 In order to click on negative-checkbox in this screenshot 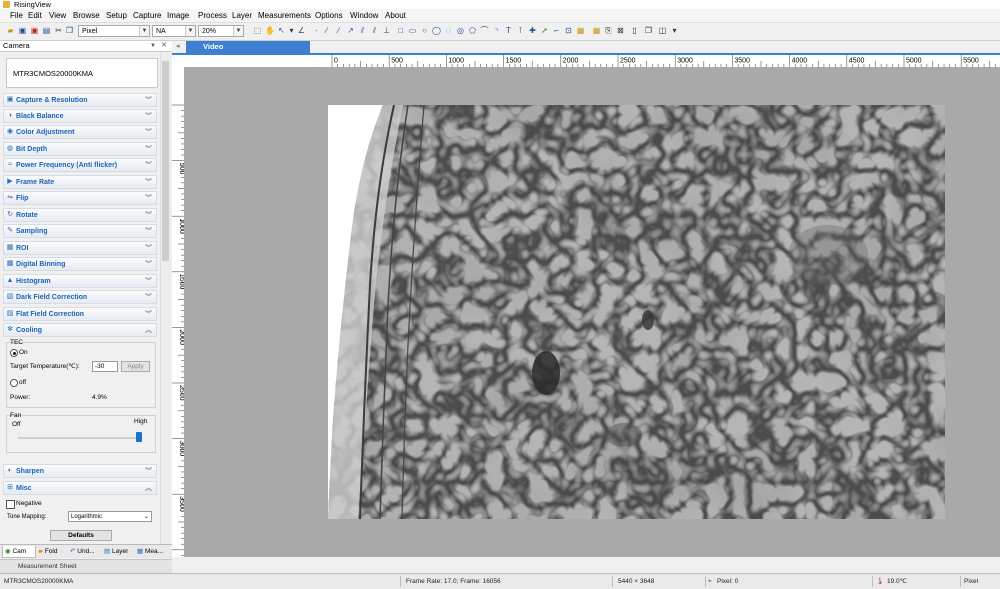, I will do `click(10, 504)`.